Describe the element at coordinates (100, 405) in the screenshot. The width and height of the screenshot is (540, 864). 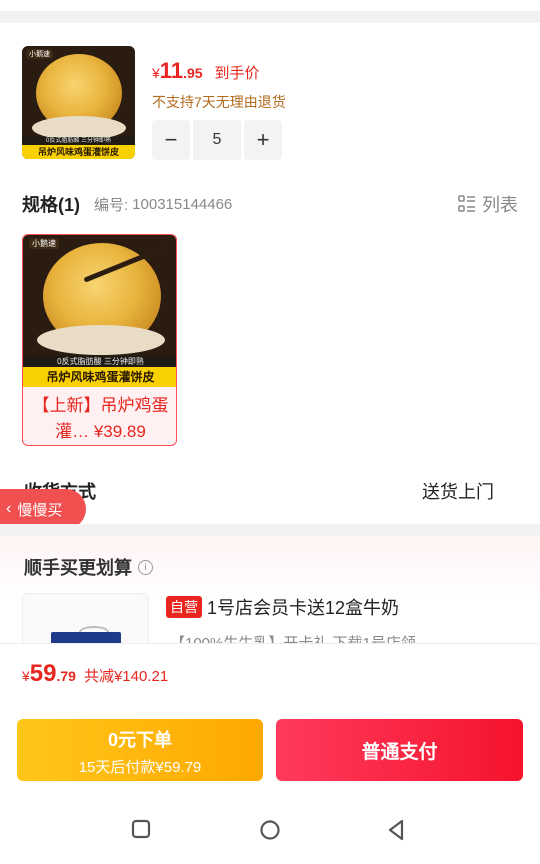
I see `spec-option-name-line1: 【上新】吊炉鸡蛋` at that location.